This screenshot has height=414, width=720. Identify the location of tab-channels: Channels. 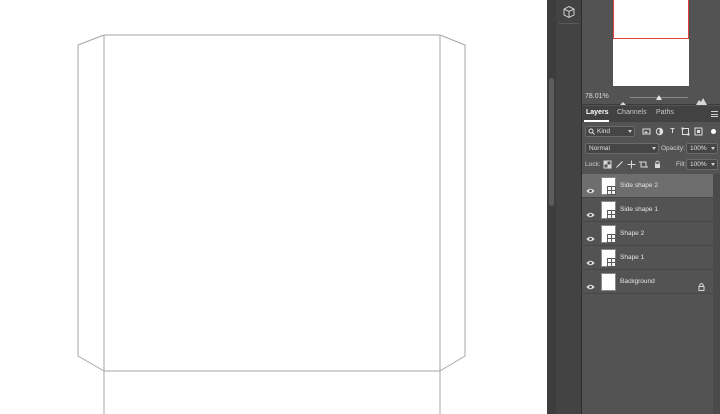
(632, 112).